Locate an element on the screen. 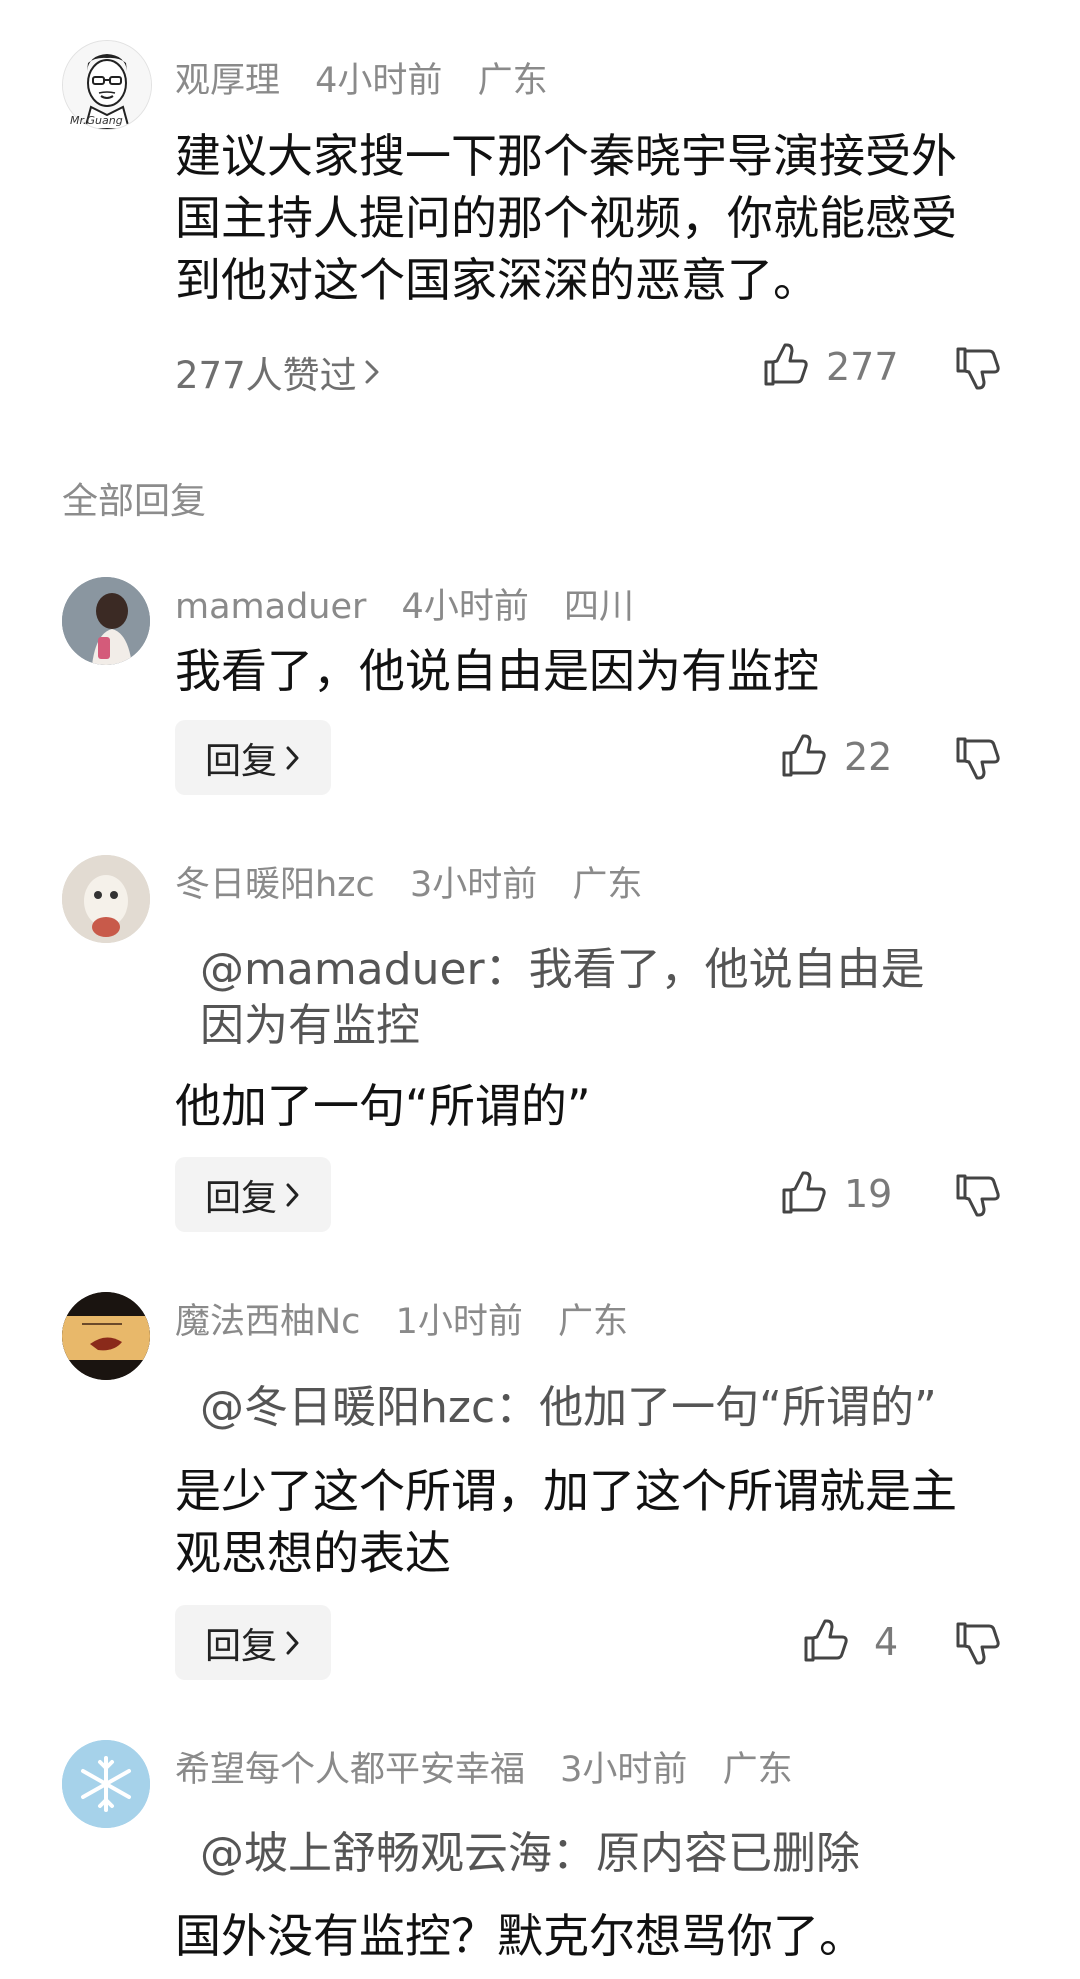 The height and width of the screenshot is (1979, 1080). reply-1-location: 四川 is located at coordinates (598, 607).